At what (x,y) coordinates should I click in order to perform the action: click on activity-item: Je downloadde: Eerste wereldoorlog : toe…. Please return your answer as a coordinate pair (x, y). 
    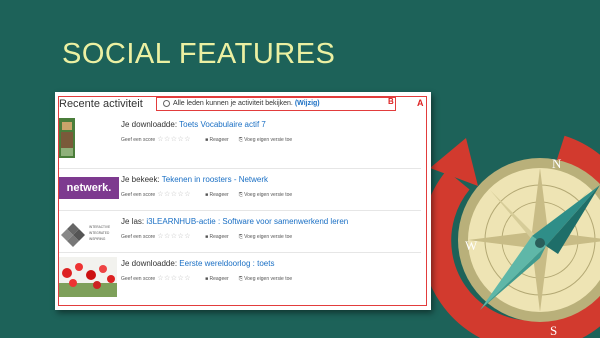
    Looking at the image, I should click on (240, 280).